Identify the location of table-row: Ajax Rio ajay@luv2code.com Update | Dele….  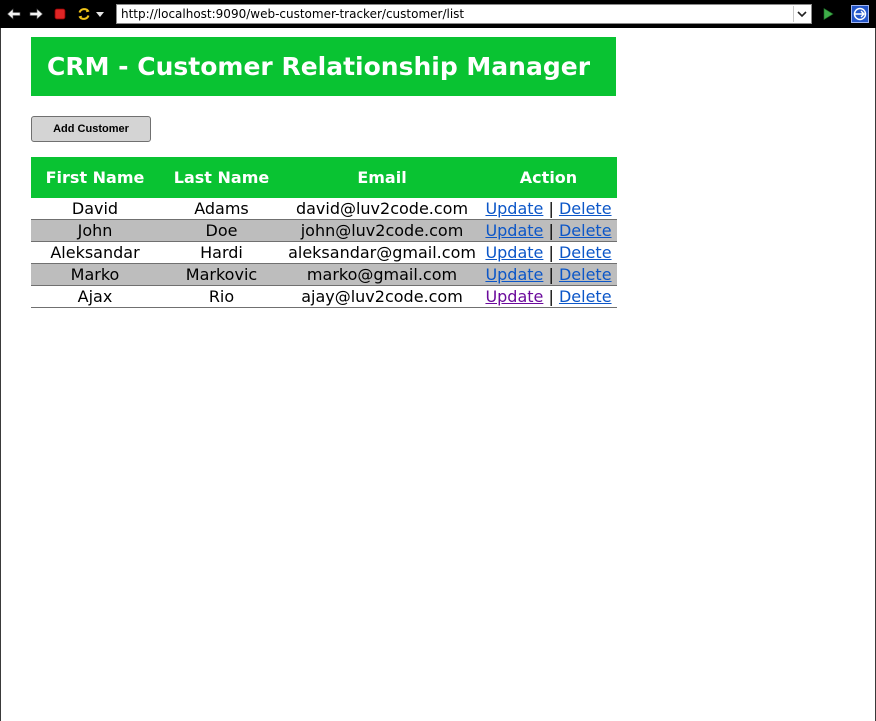
(324, 296).